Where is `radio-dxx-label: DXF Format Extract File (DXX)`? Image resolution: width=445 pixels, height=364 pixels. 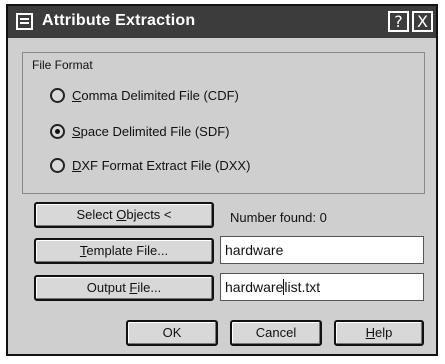 radio-dxx-label: DXF Format Extract File (DXX) is located at coordinates (161, 165).